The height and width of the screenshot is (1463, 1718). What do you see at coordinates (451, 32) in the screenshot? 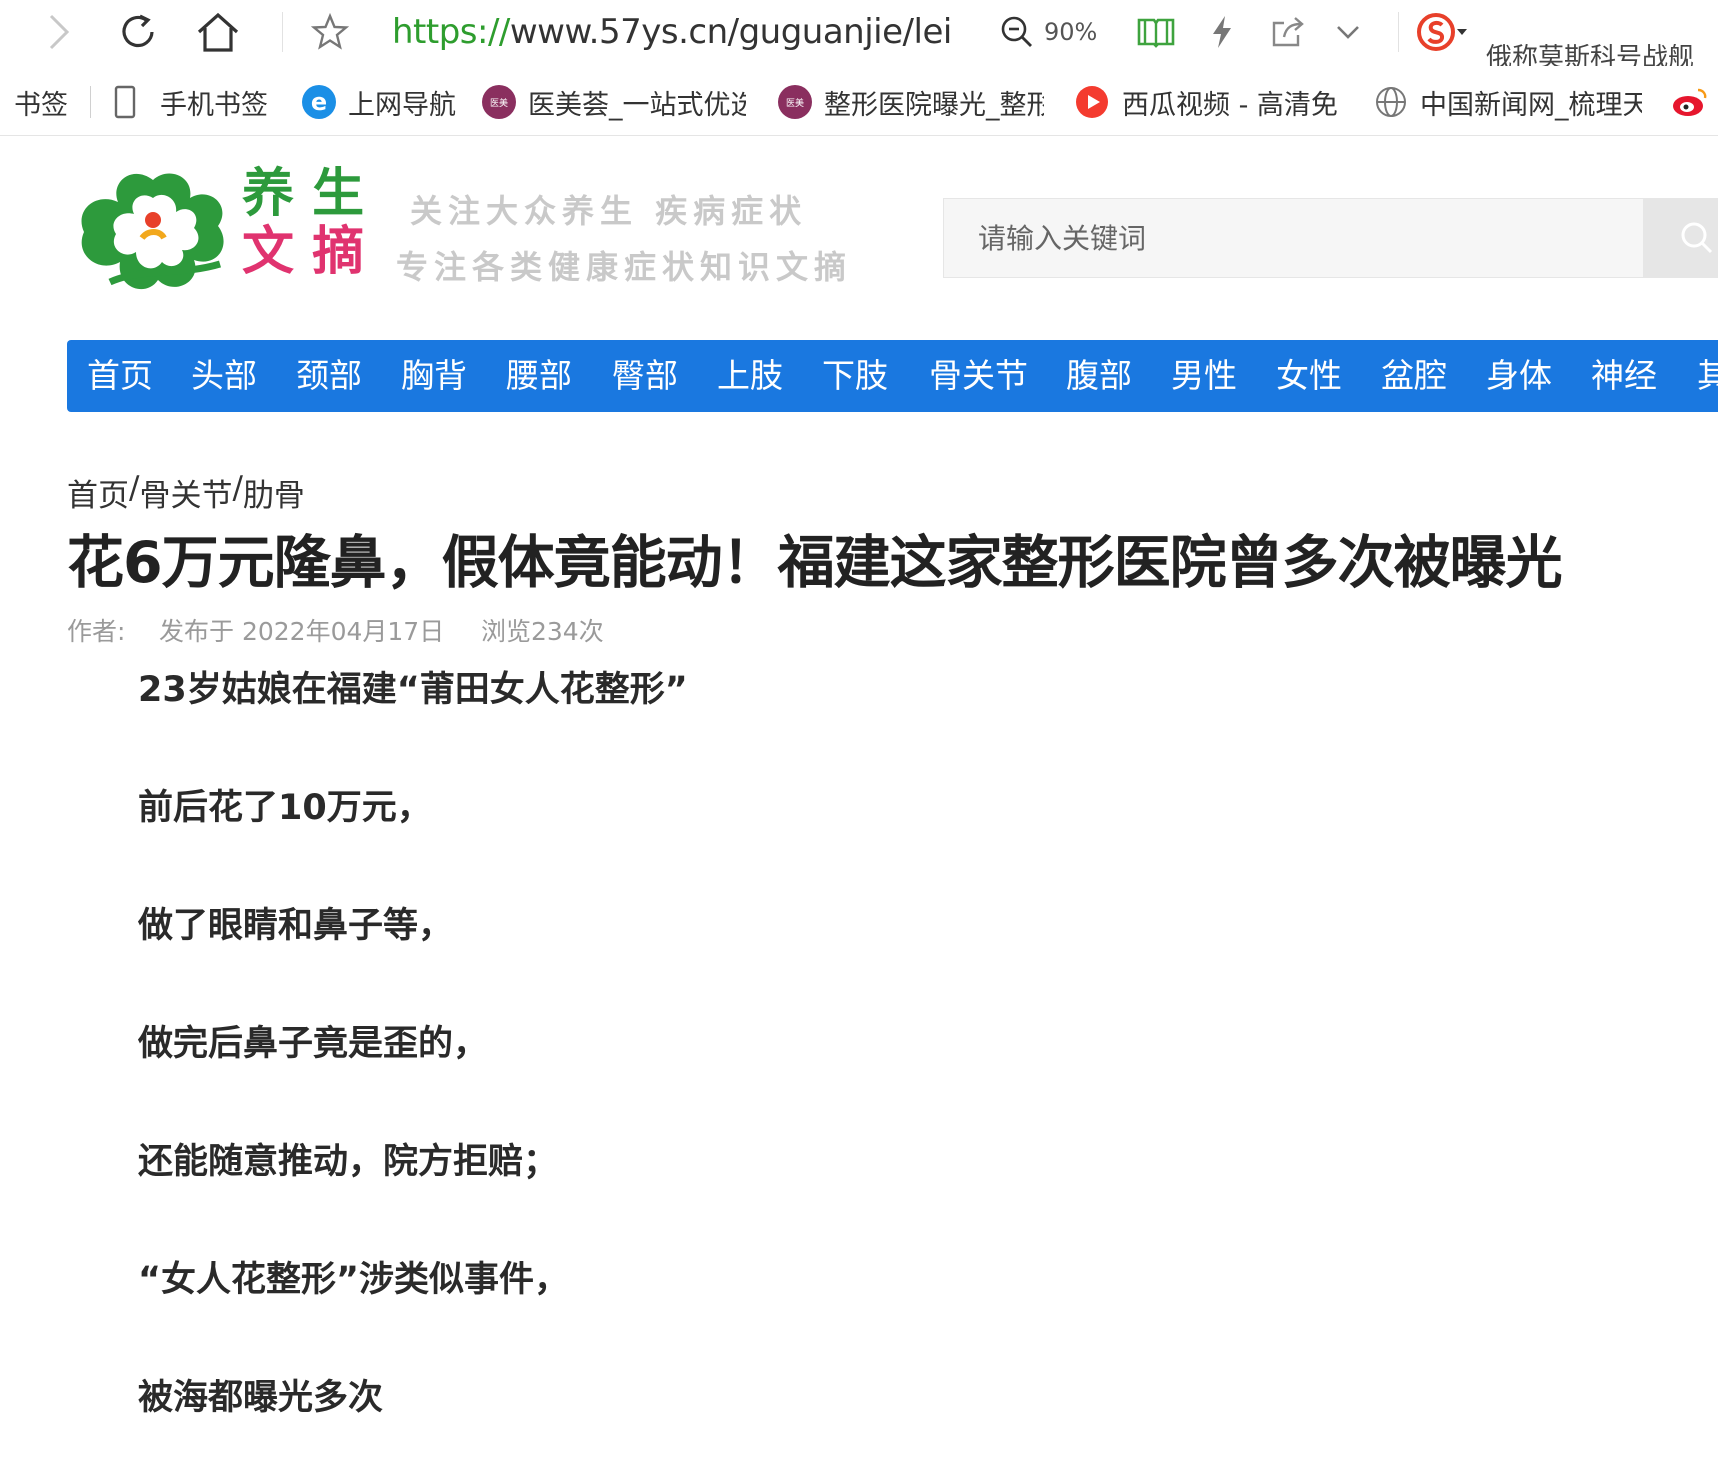
I see `url-protocol: https://` at bounding box center [451, 32].